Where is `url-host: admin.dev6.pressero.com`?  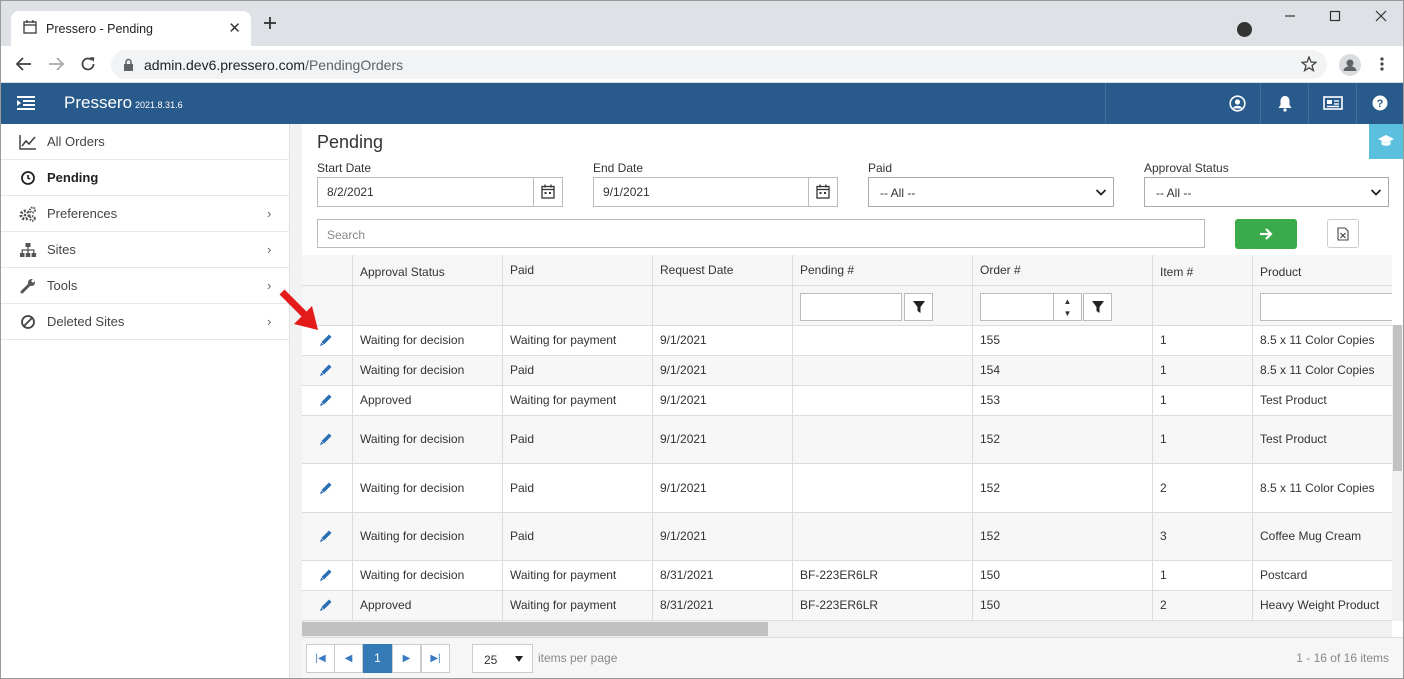 url-host: admin.dev6.pressero.com is located at coordinates (225, 65).